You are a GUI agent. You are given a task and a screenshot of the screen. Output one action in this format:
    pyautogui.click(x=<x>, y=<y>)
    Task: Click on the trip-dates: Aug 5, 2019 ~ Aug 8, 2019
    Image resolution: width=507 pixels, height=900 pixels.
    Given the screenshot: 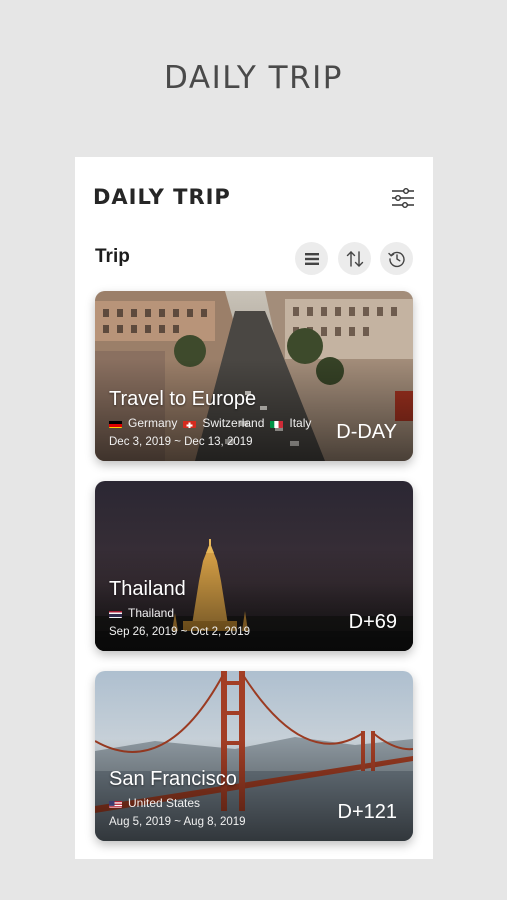 What is the action you would take?
    pyautogui.click(x=177, y=822)
    